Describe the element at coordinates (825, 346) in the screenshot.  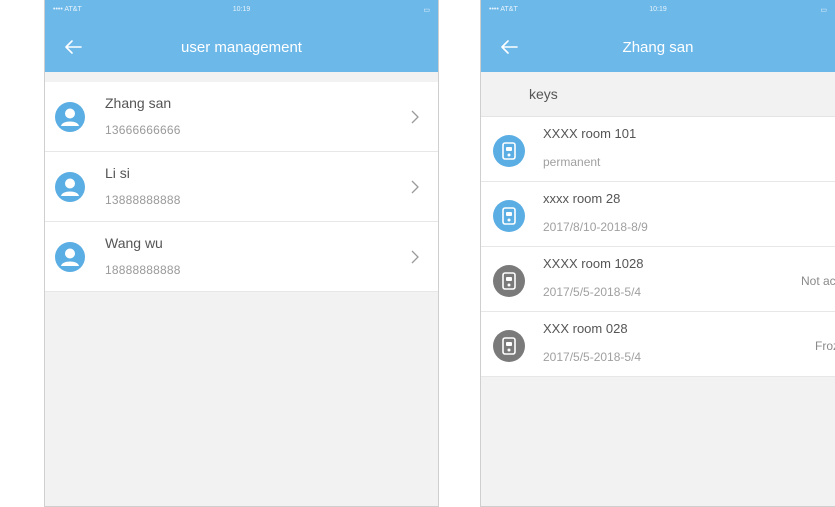
I see `key-status: Froz` at that location.